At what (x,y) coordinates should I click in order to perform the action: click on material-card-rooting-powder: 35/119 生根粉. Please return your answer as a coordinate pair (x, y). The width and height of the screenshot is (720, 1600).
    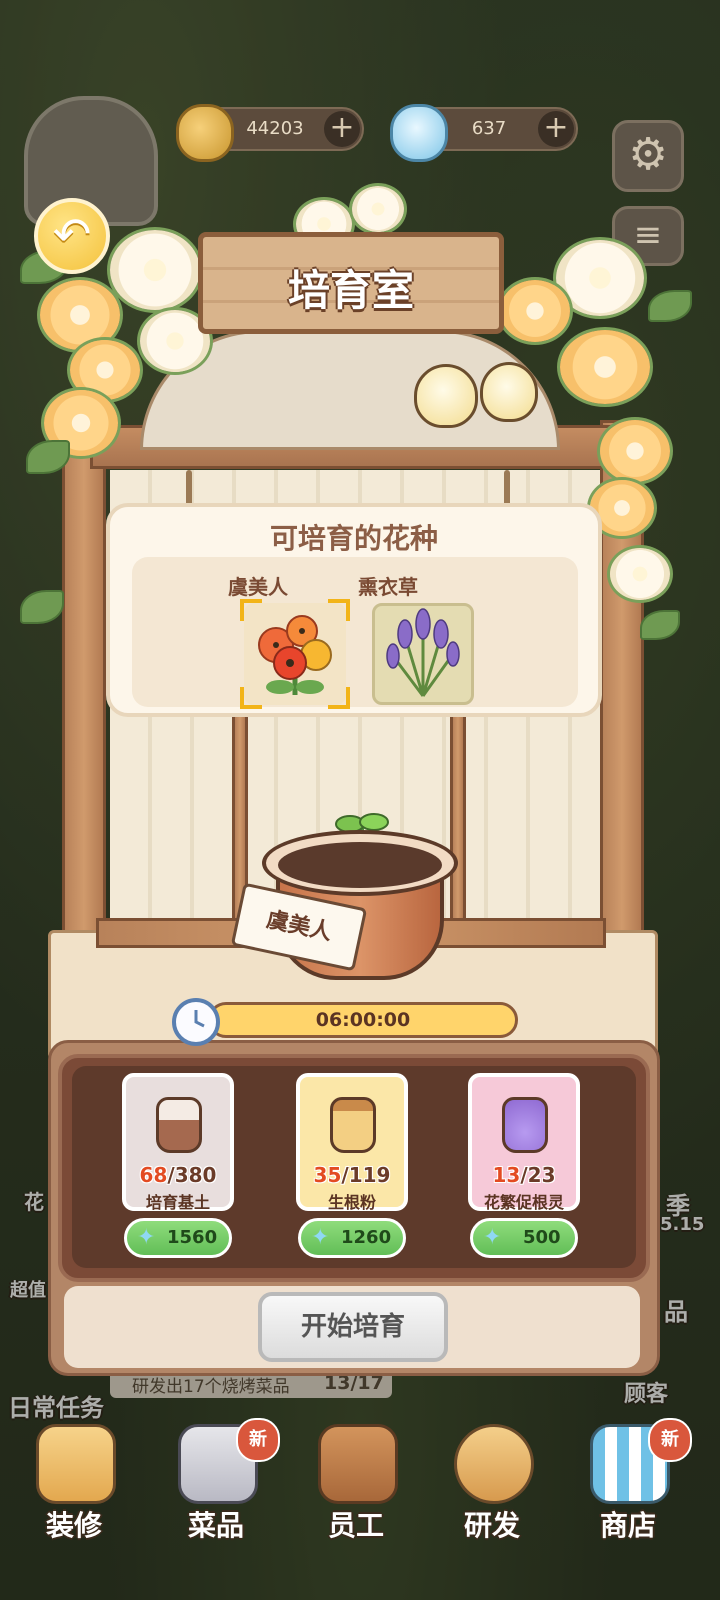
    Looking at the image, I should click on (352, 1142).